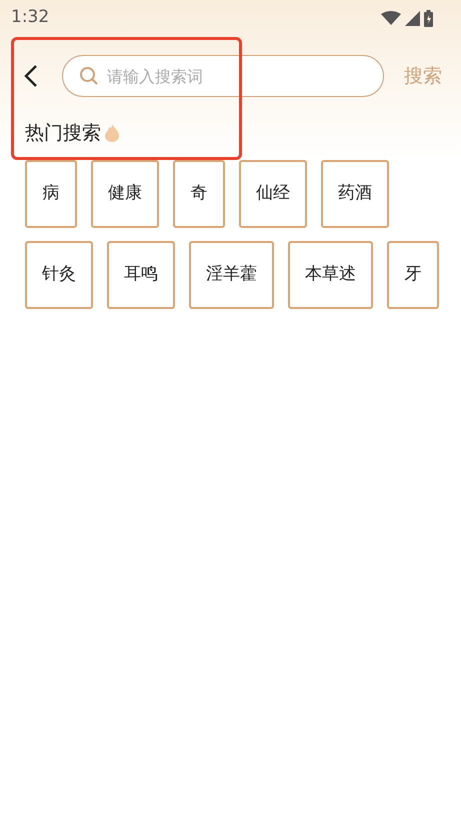 The image size is (461, 820). I want to click on tag-button: 针灸, so click(59, 274).